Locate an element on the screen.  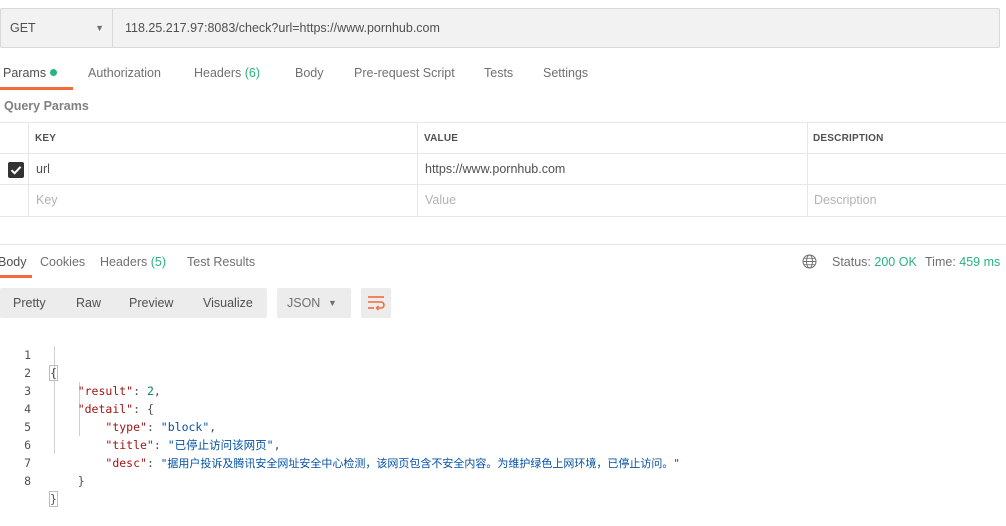
table-row-empty: Key Value Description is located at coordinates (503, 200).